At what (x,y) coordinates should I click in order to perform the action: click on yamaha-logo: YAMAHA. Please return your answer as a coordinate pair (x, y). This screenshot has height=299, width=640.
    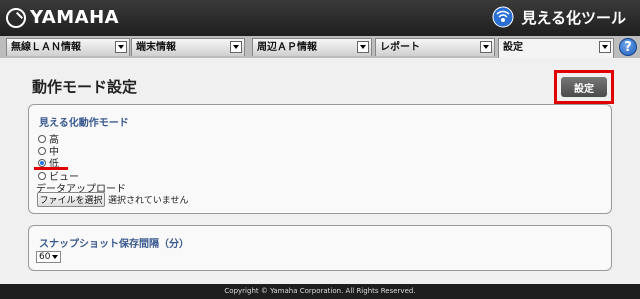
    Looking at the image, I should click on (62, 17).